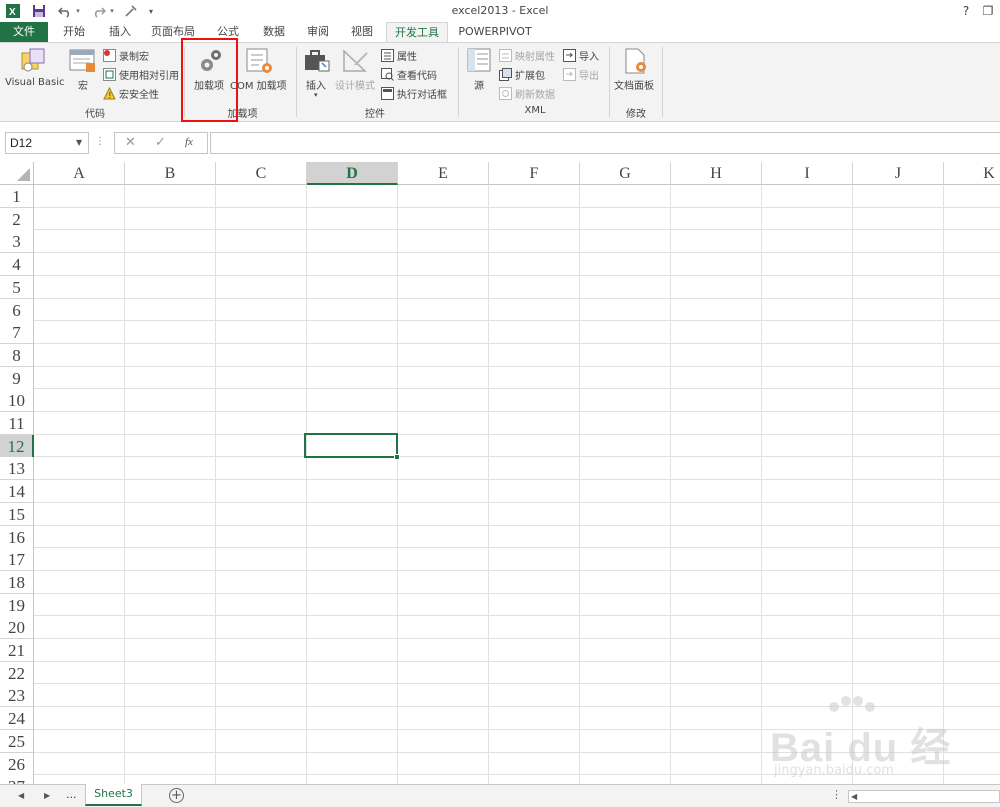  Describe the element at coordinates (74, 32) in the screenshot. I see `tab-home: 开始` at that location.